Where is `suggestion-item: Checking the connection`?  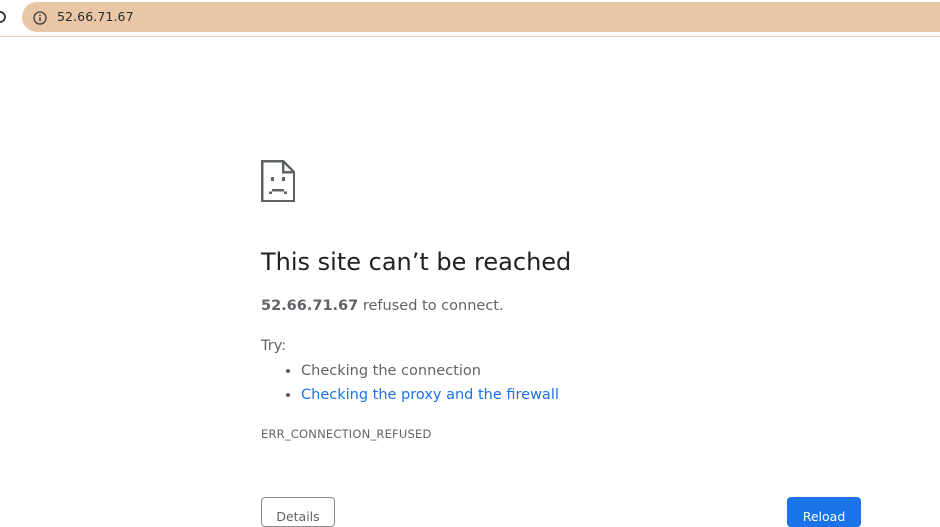 suggestion-item: Checking the connection is located at coordinates (430, 371).